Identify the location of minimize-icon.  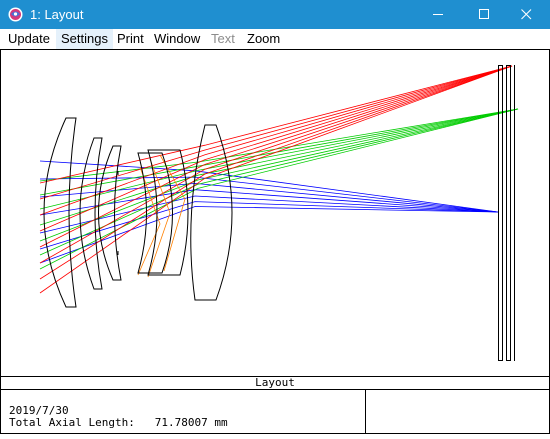
(438, 14).